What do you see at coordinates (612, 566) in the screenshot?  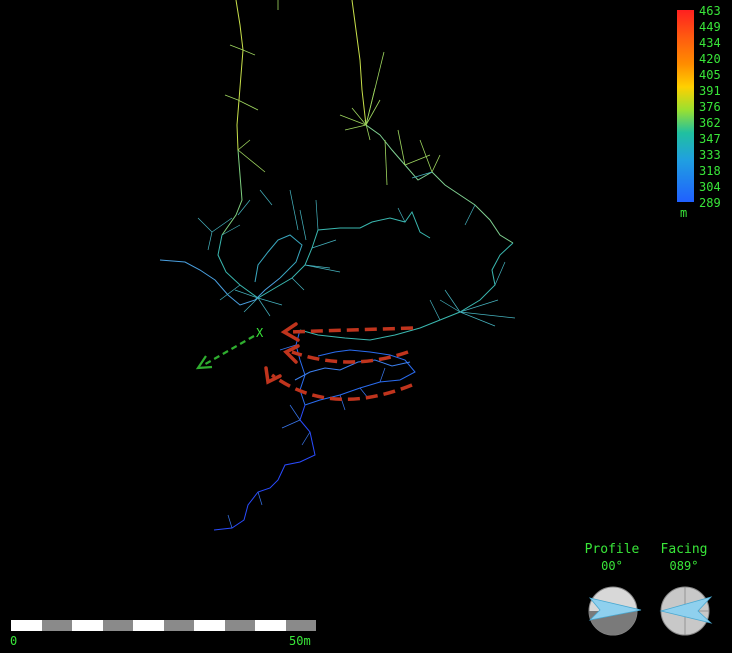 I see `profile-value: 00°` at bounding box center [612, 566].